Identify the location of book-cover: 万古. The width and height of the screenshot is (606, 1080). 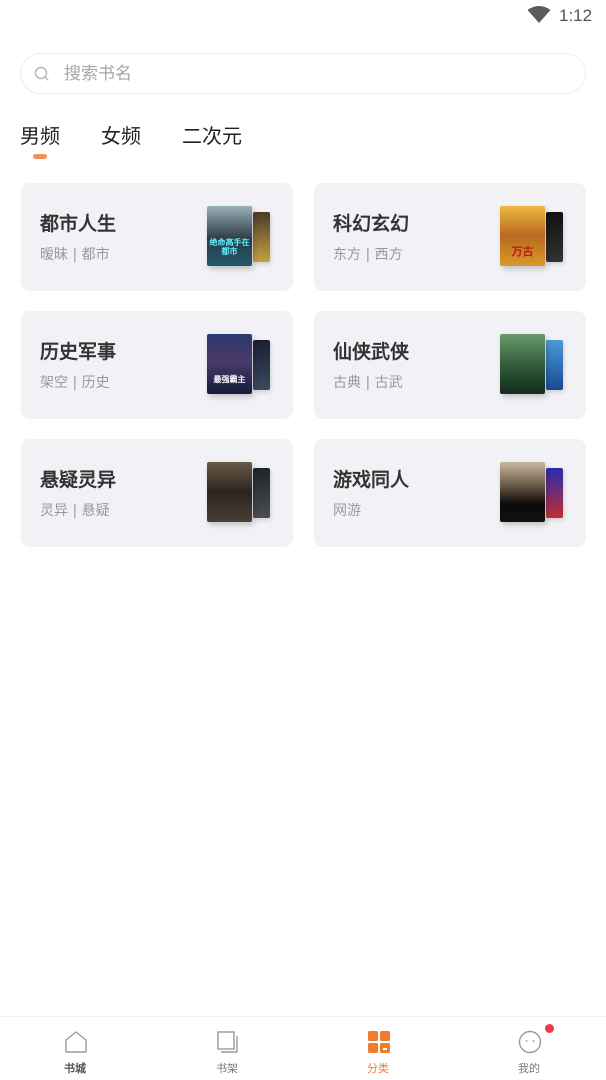
(522, 236).